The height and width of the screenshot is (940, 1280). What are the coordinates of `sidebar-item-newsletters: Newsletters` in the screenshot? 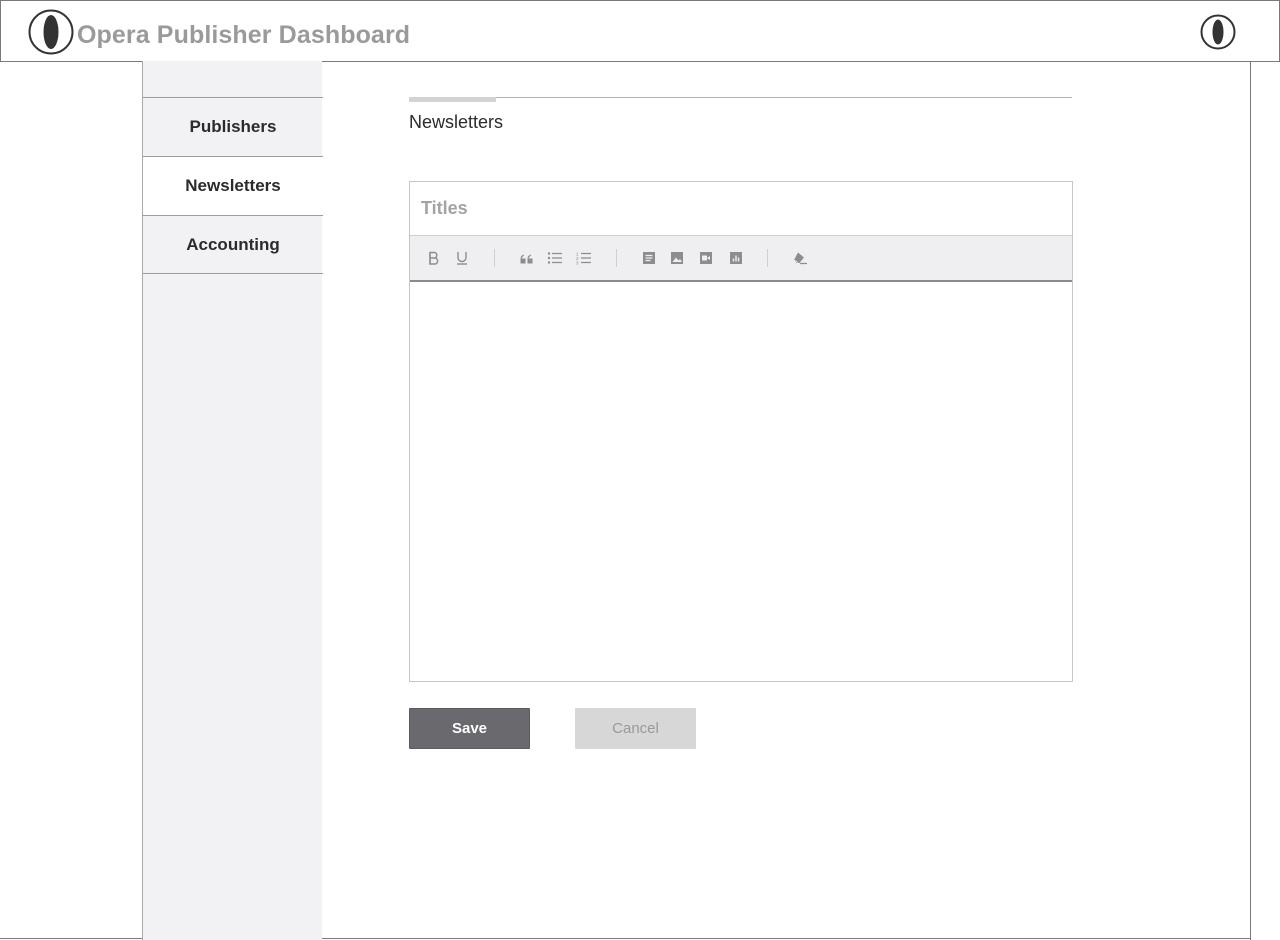 It's located at (233, 185).